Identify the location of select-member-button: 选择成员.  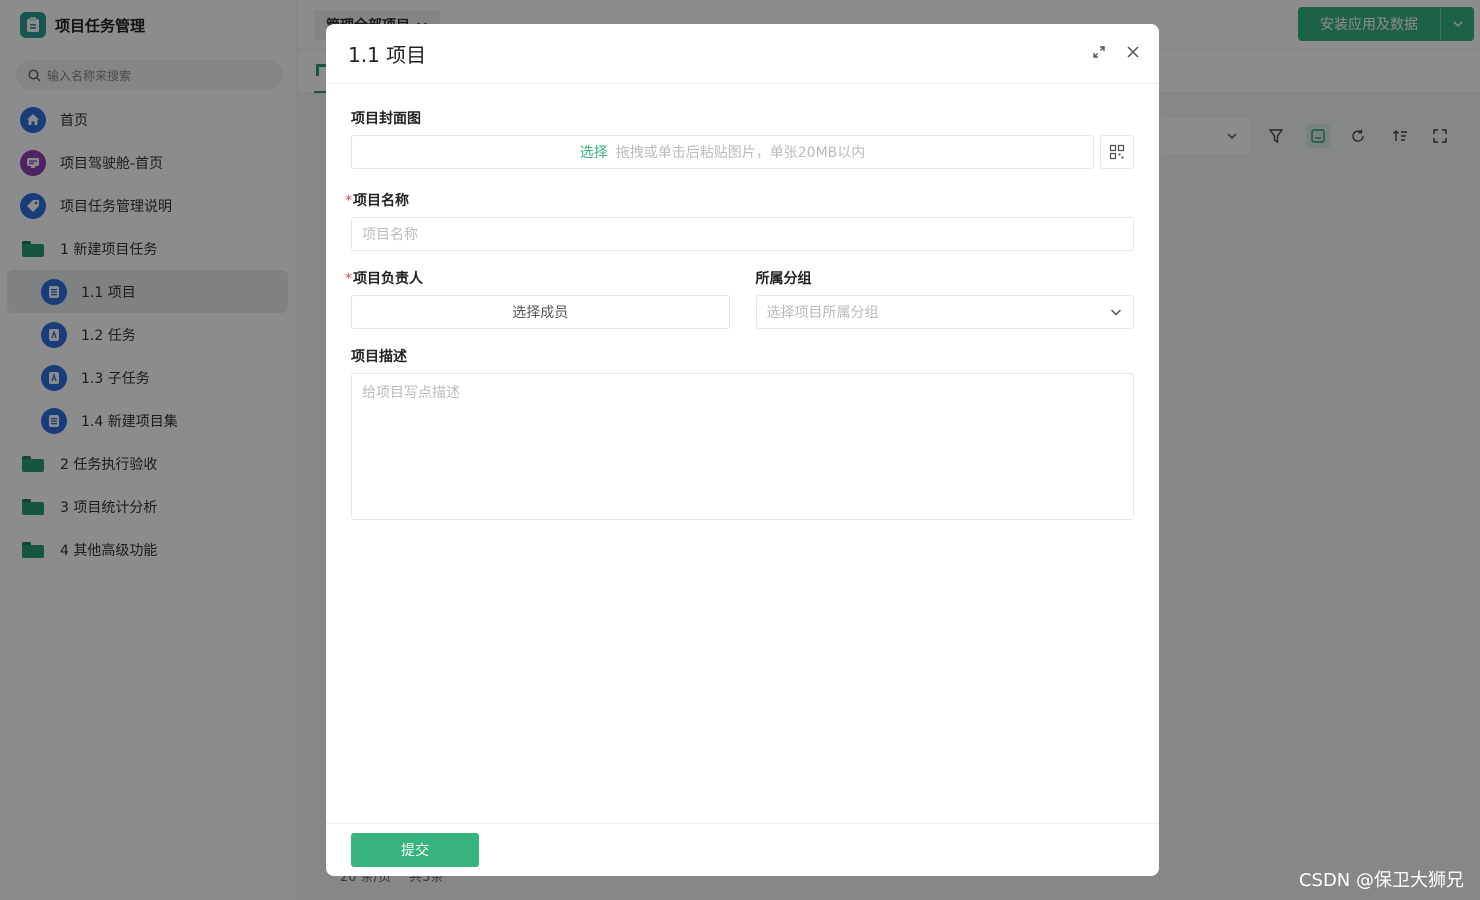
(540, 312).